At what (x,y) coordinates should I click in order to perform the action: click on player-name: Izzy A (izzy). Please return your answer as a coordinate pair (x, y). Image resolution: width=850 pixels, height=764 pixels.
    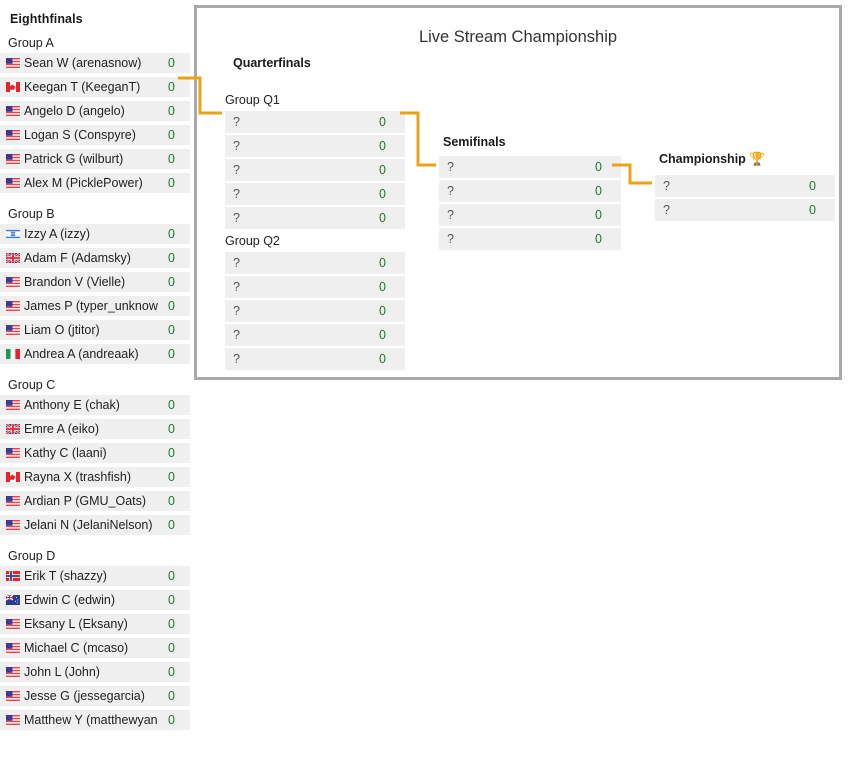
    Looking at the image, I should click on (57, 234).